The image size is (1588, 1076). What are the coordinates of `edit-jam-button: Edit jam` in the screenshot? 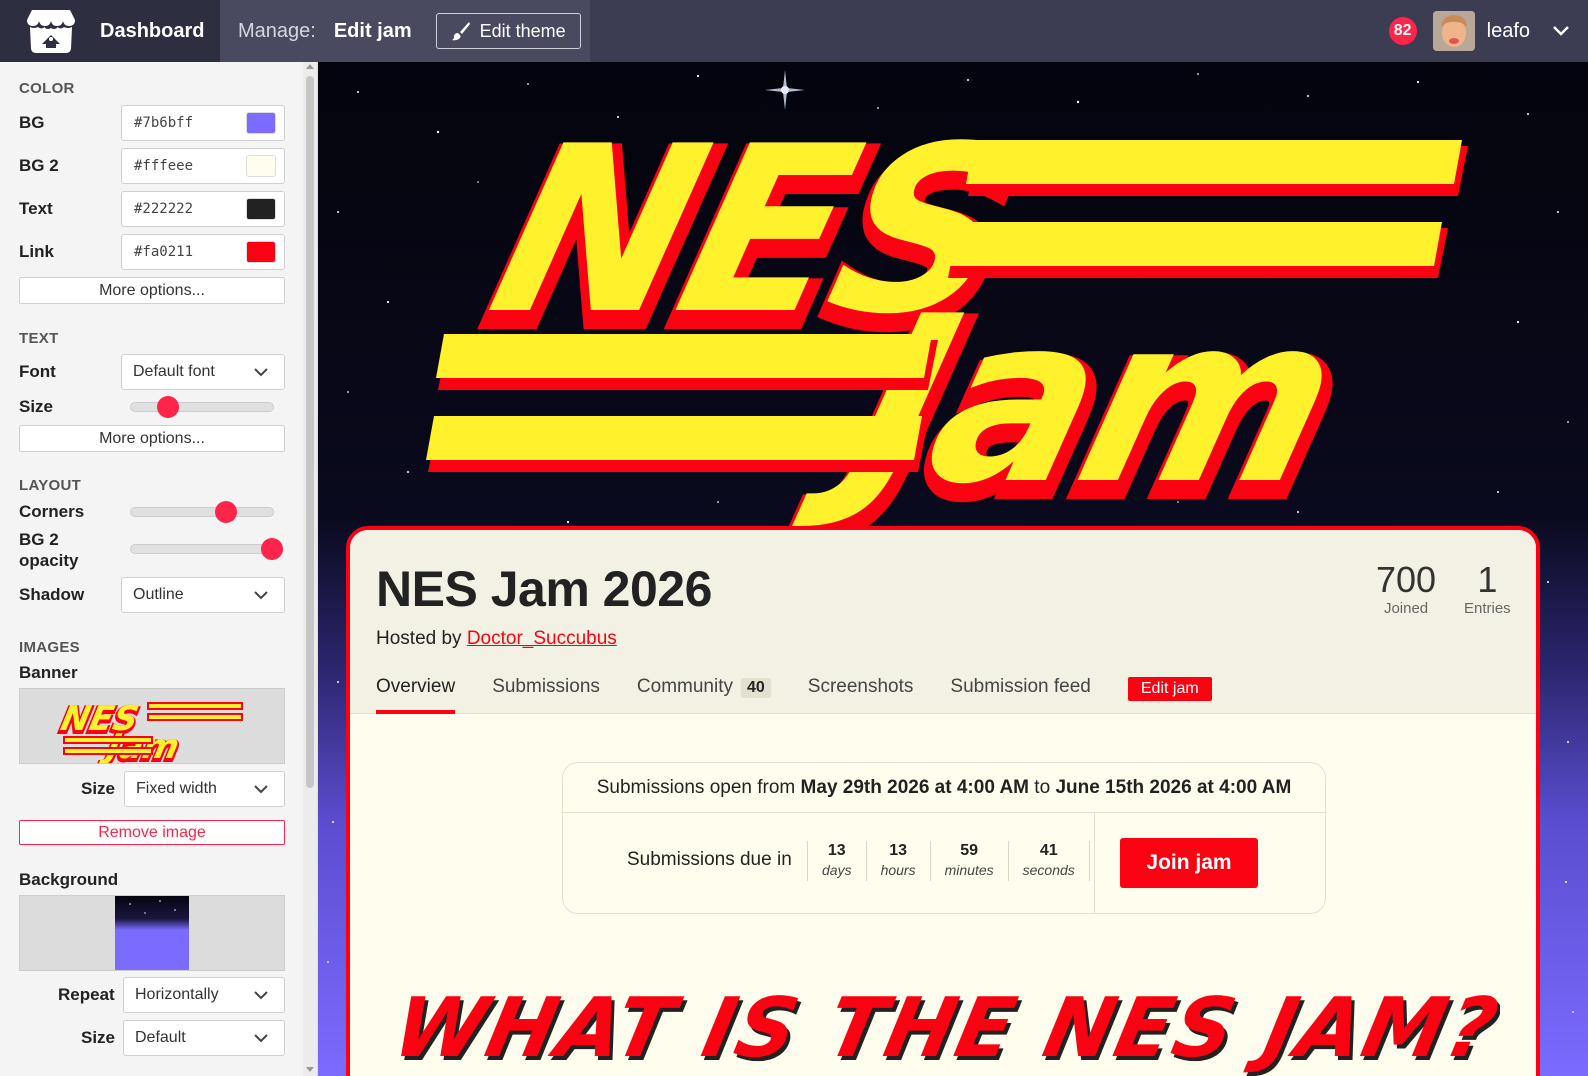 It's located at (1169, 689).